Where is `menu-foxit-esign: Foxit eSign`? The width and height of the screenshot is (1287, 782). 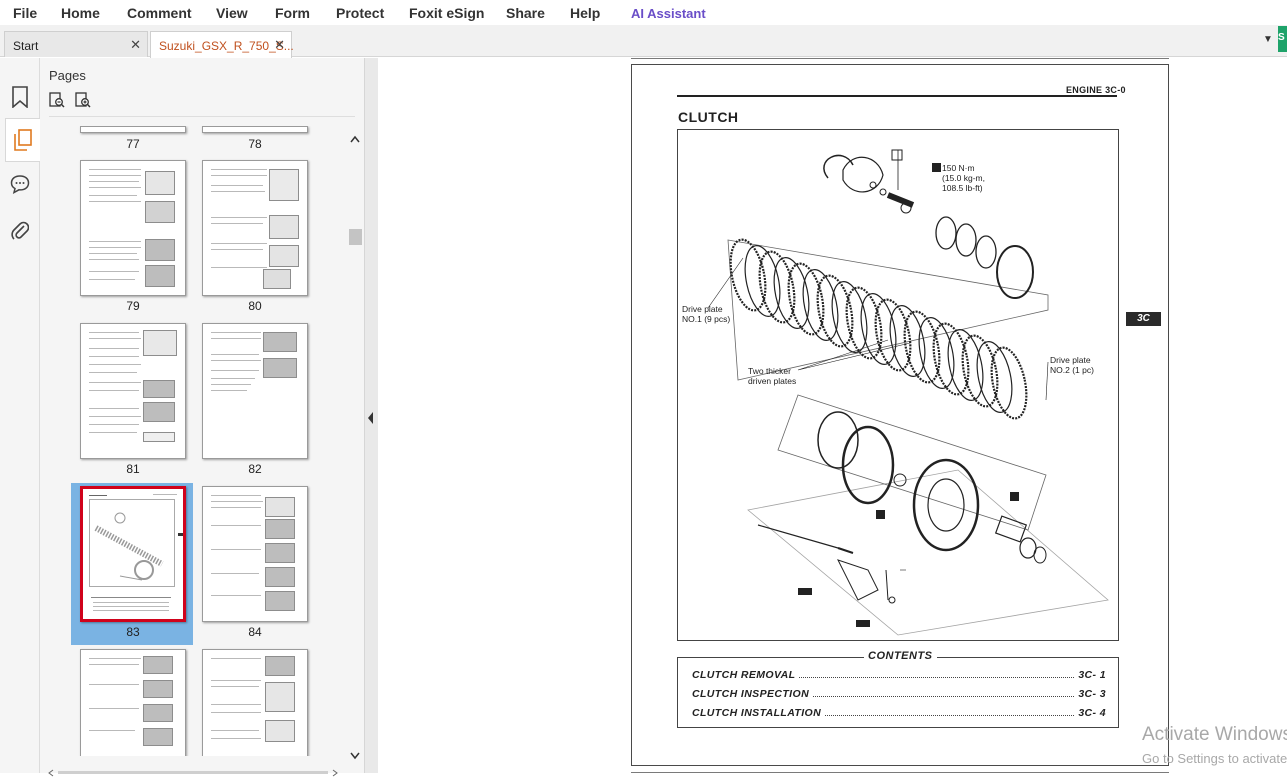 menu-foxit-esign: Foxit eSign is located at coordinates (446, 13).